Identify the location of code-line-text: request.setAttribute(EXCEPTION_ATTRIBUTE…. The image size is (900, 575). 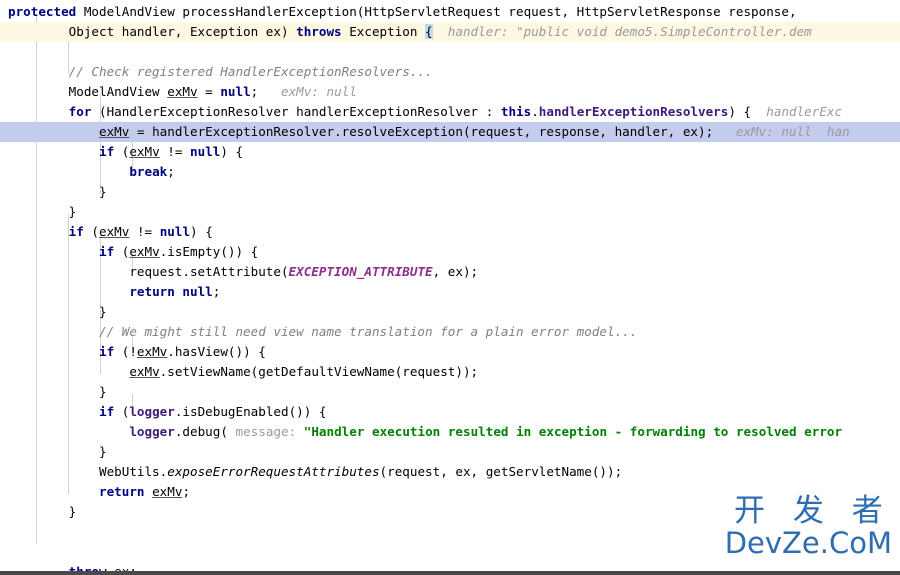
(243, 271).